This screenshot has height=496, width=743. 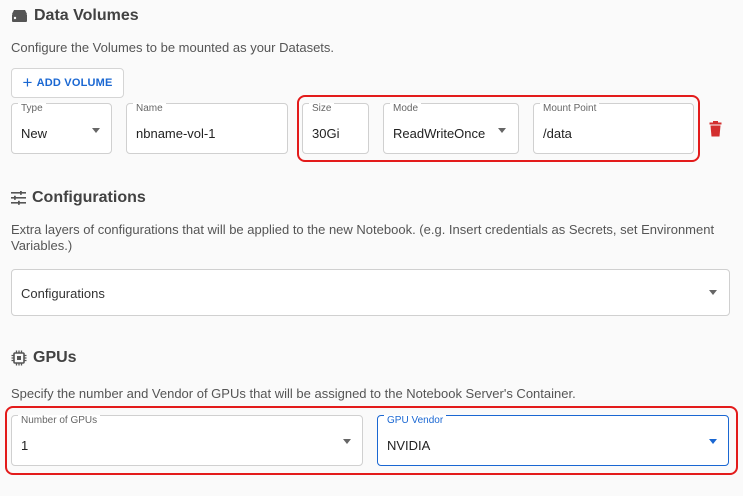 What do you see at coordinates (409, 445) in the screenshot?
I see `gpu-vendor-value: NVIDIA` at bounding box center [409, 445].